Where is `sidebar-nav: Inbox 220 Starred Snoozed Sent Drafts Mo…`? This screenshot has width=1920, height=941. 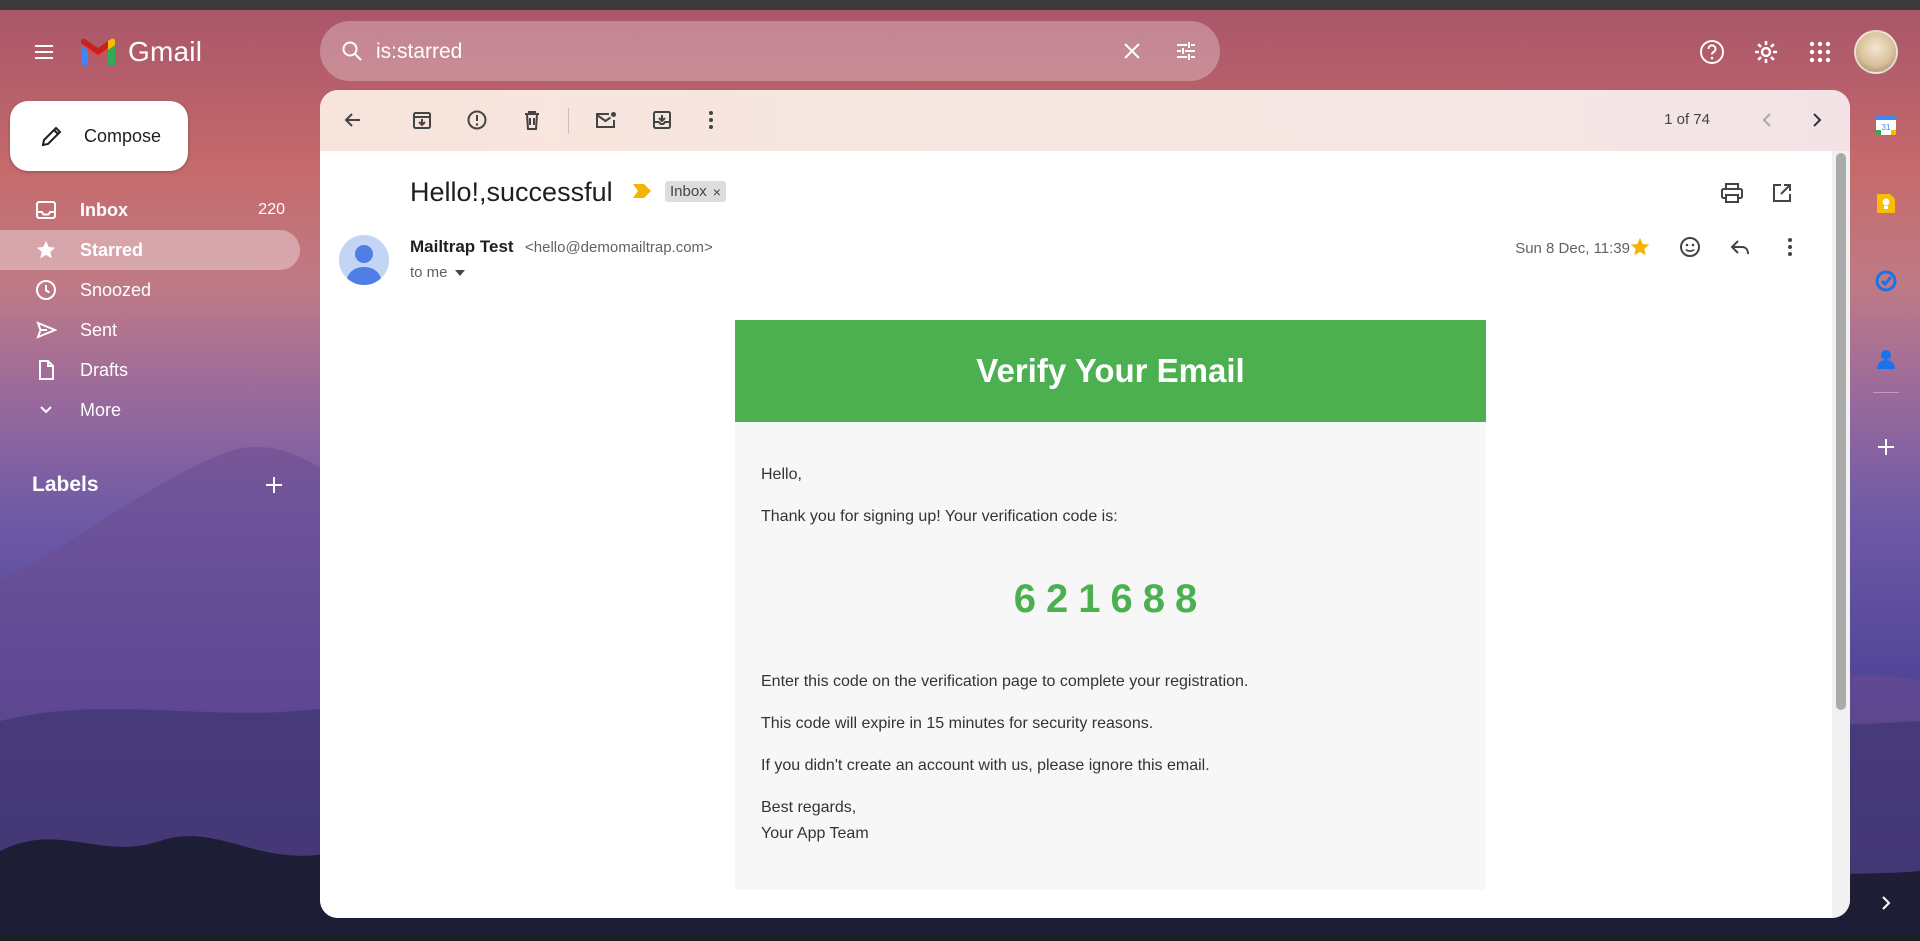
sidebar-nav: Inbox 220 Starred Snoozed Sent Drafts Mo… is located at coordinates (150, 310).